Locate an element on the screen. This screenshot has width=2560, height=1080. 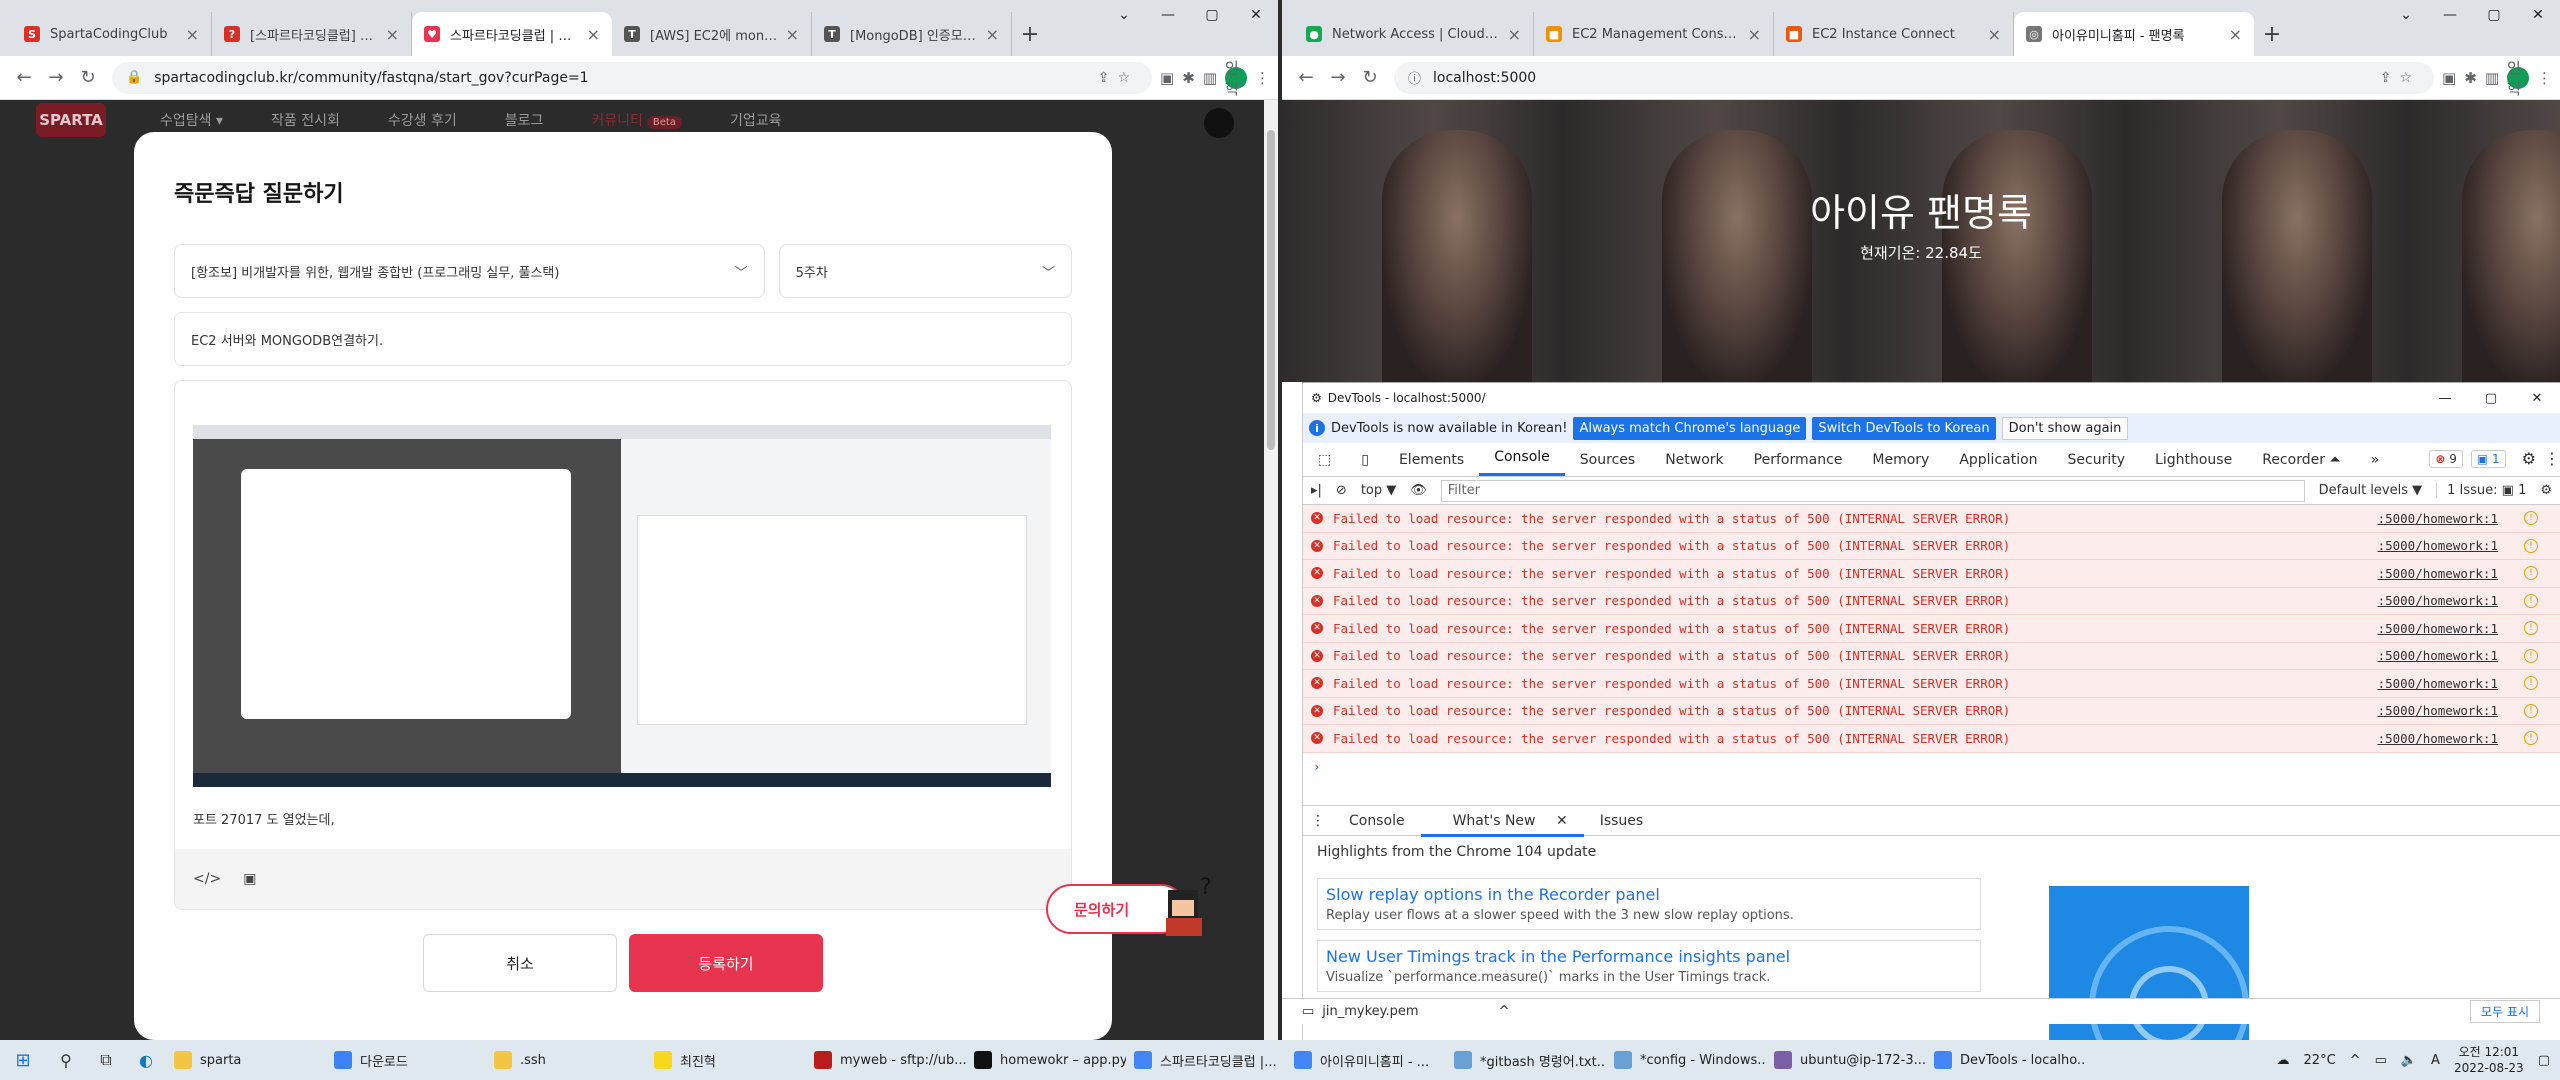
issues-button: 1 Issue: ▣ 1 is located at coordinates (2481, 490).